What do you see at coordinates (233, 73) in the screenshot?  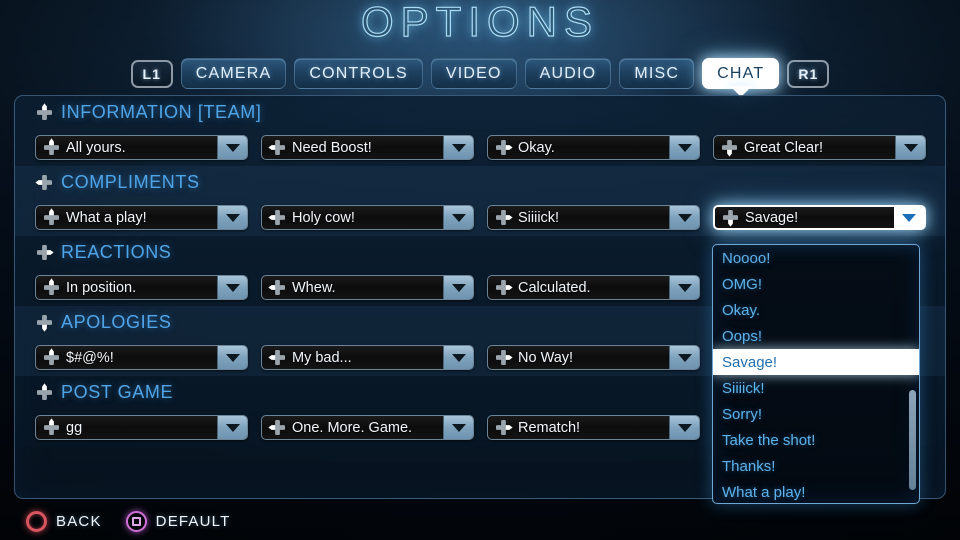 I see `tab-camera: CAMERA` at bounding box center [233, 73].